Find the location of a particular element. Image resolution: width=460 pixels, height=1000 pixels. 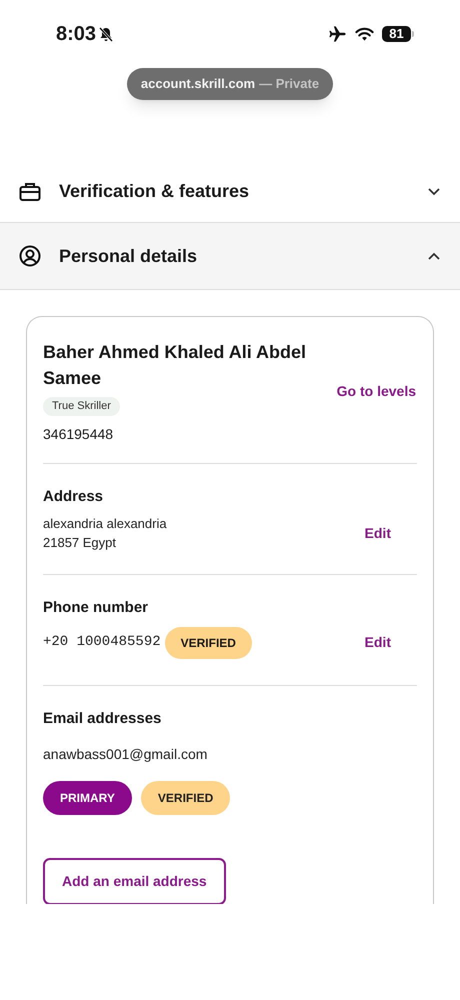

section-heading: Address is located at coordinates (73, 496).